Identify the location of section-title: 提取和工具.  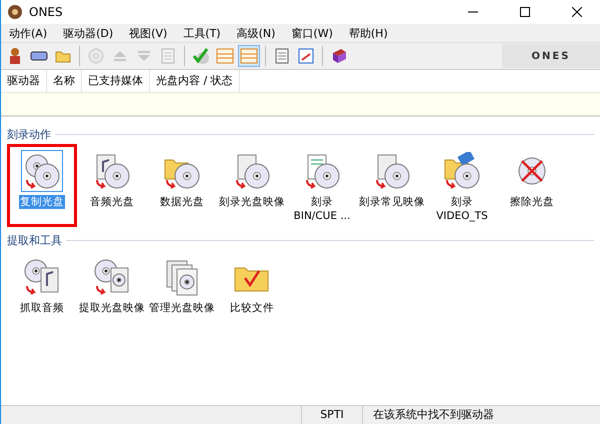
(34, 240).